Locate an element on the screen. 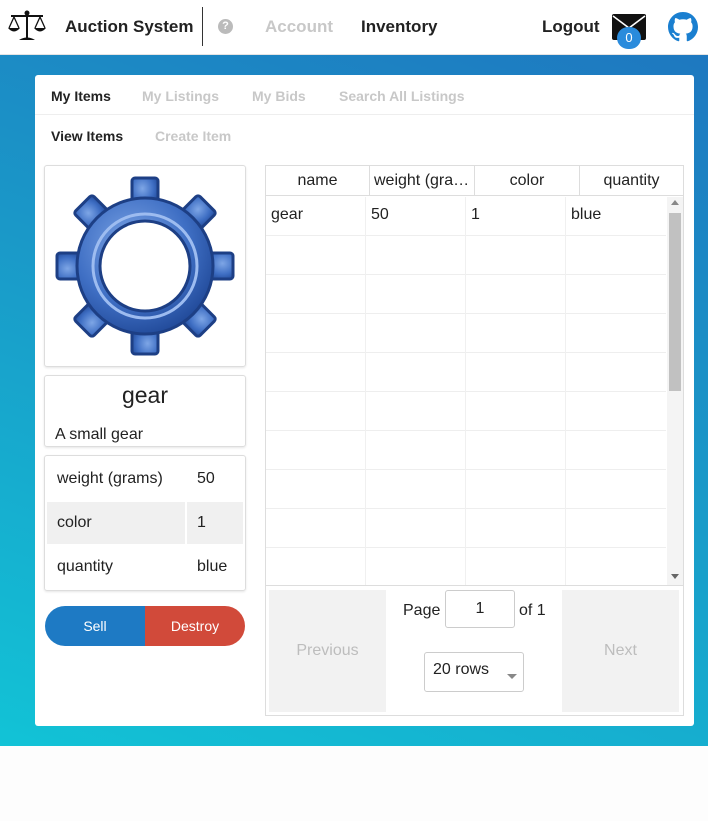 The image size is (708, 821). destroy-button: Destroy is located at coordinates (195, 626).